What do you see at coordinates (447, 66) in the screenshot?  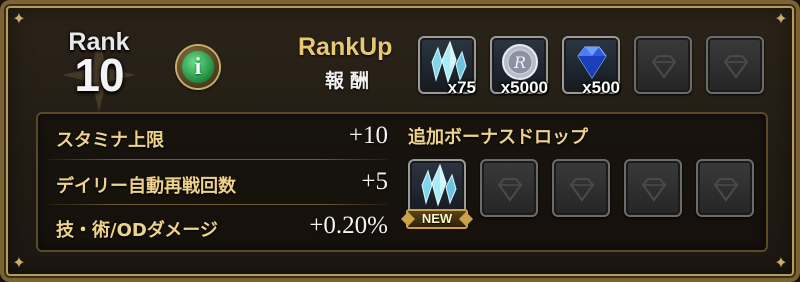 I see `reward-slot-crystal: x75` at bounding box center [447, 66].